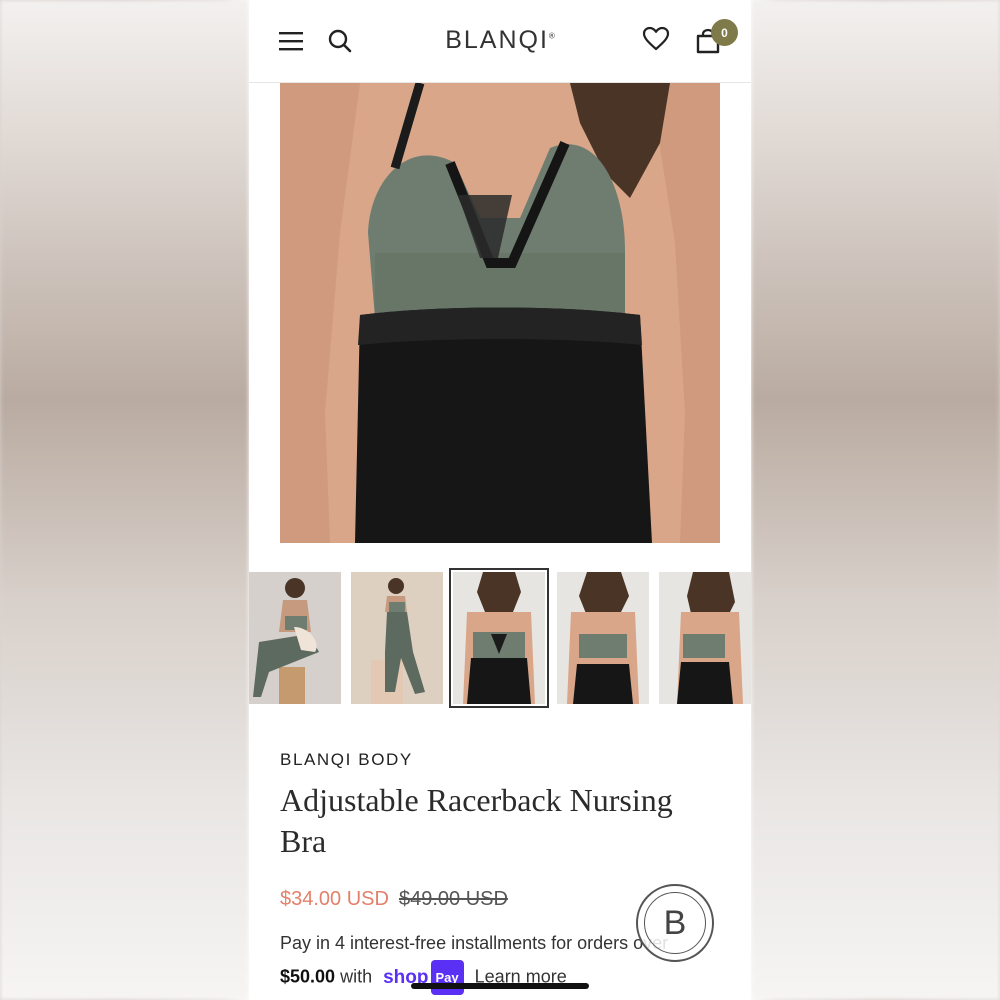 This screenshot has width=1000, height=1000. I want to click on home-indicator, so click(500, 986).